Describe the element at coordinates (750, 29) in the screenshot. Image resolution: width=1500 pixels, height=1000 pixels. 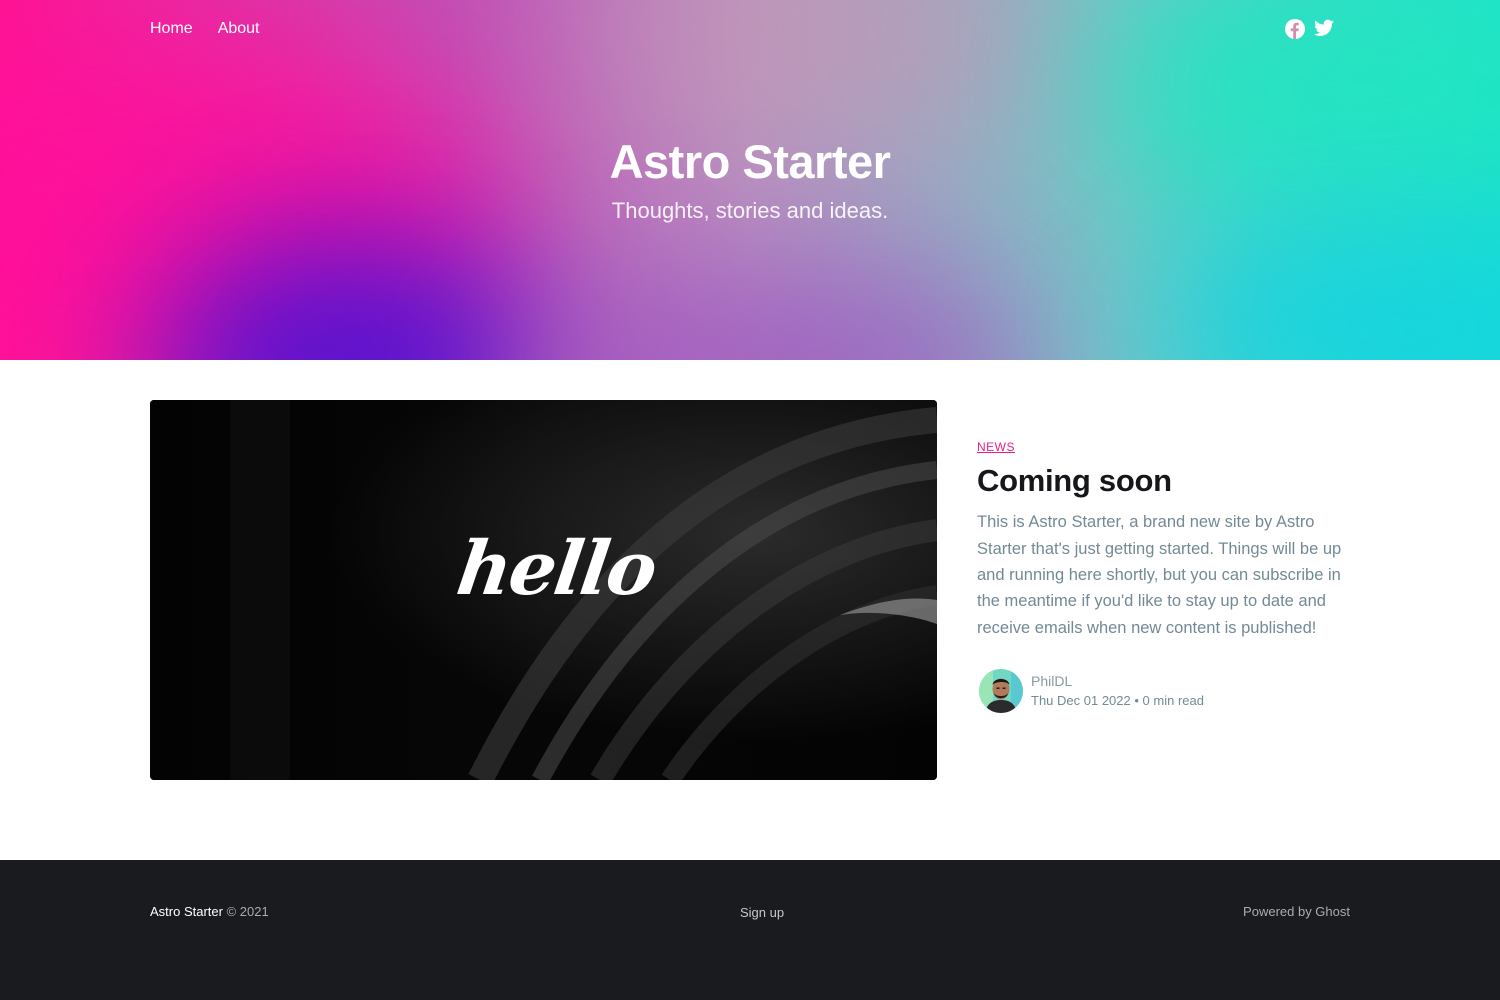
I see `main-nav: Home About` at that location.